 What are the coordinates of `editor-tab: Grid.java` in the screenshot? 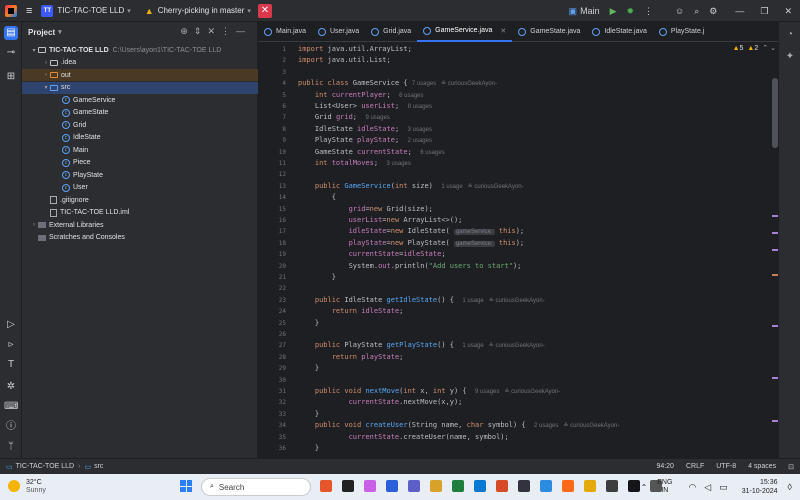 It's located at (391, 32).